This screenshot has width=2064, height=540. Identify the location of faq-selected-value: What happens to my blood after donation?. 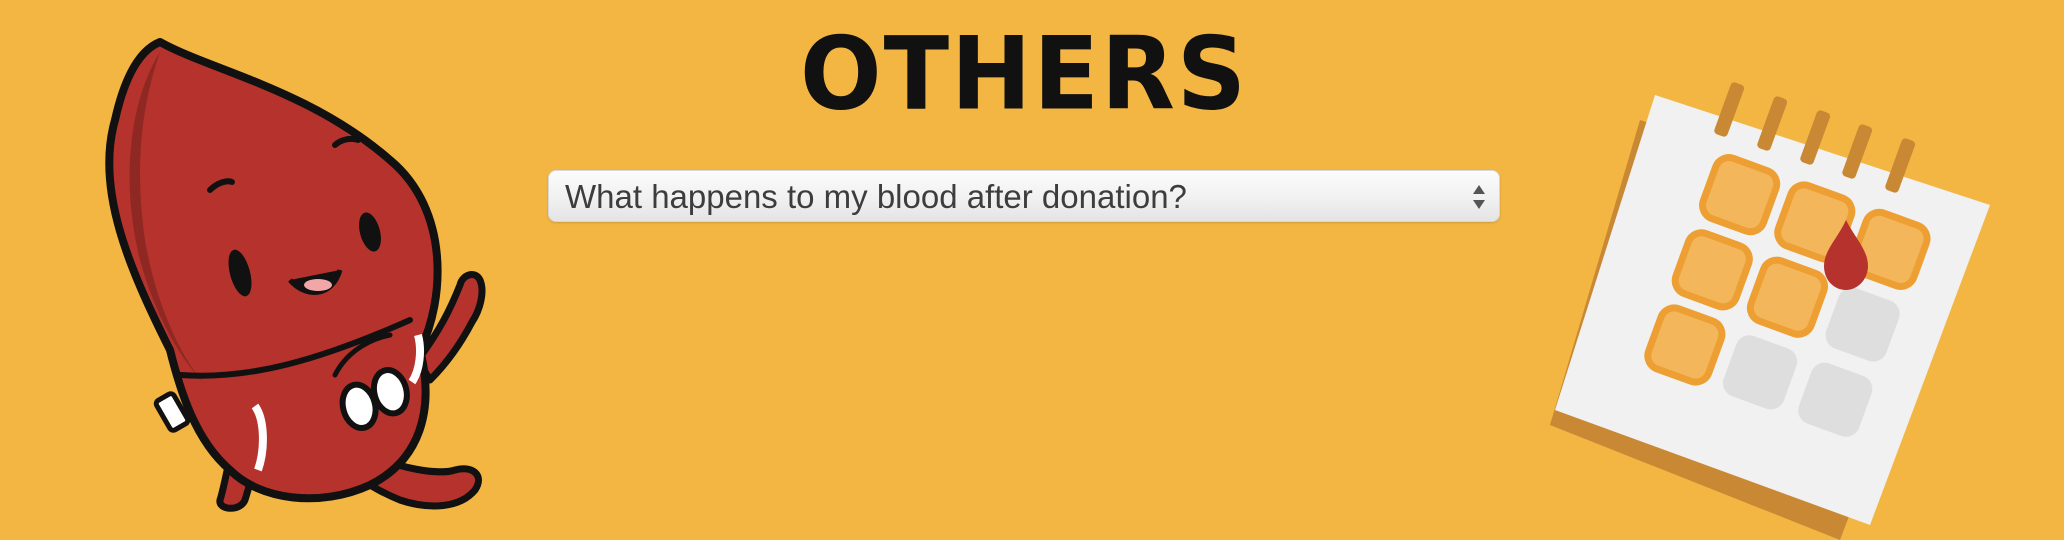
(876, 196).